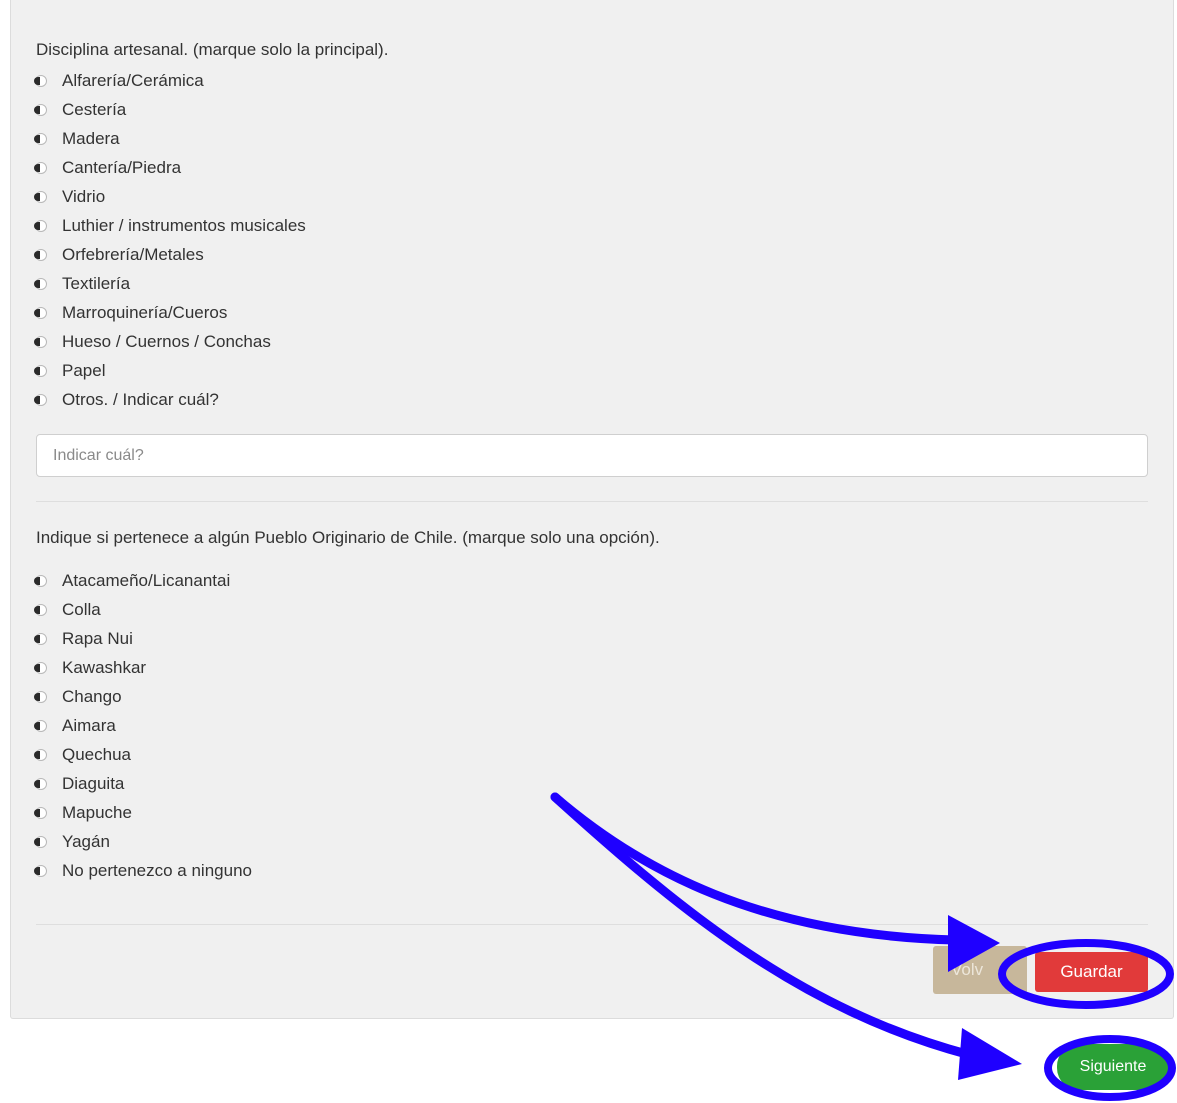 The width and height of the screenshot is (1177, 1103). What do you see at coordinates (96, 754) in the screenshot?
I see `pueblo-option-label: Quechua` at bounding box center [96, 754].